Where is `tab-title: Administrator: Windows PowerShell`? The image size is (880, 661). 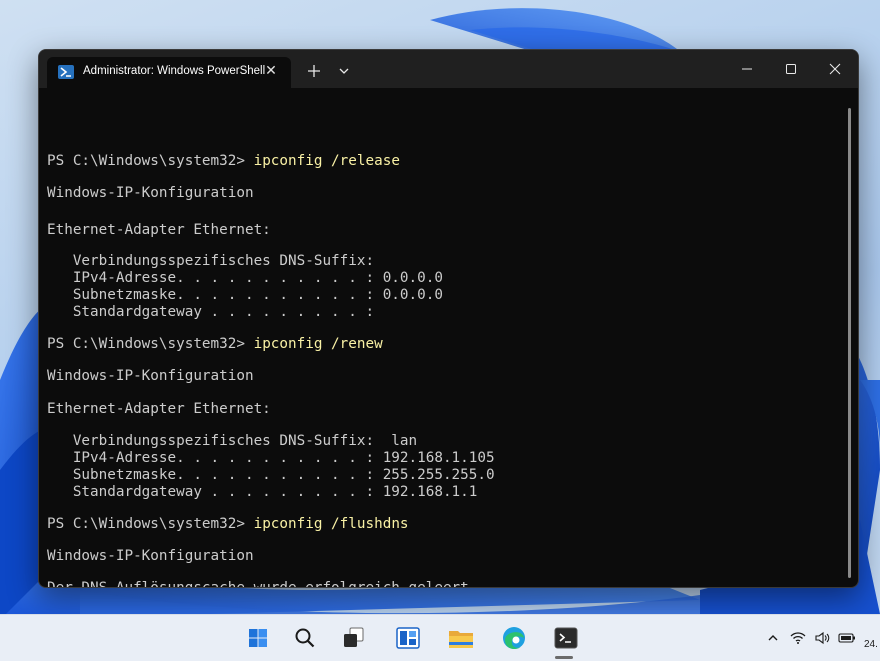
tab-title: Administrator: Windows PowerShell is located at coordinates (174, 71).